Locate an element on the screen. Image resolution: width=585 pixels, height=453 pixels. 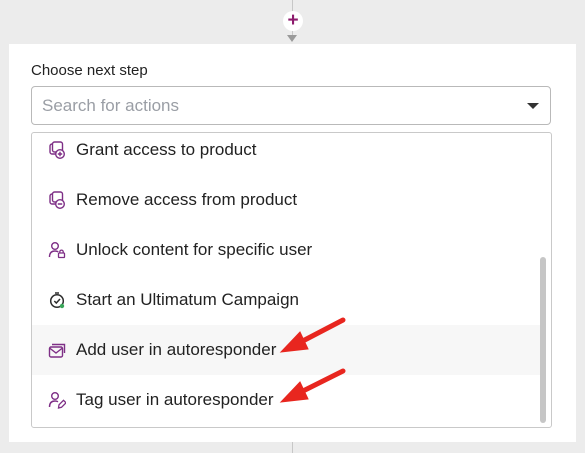
product-remove-icon is located at coordinates (57, 200).